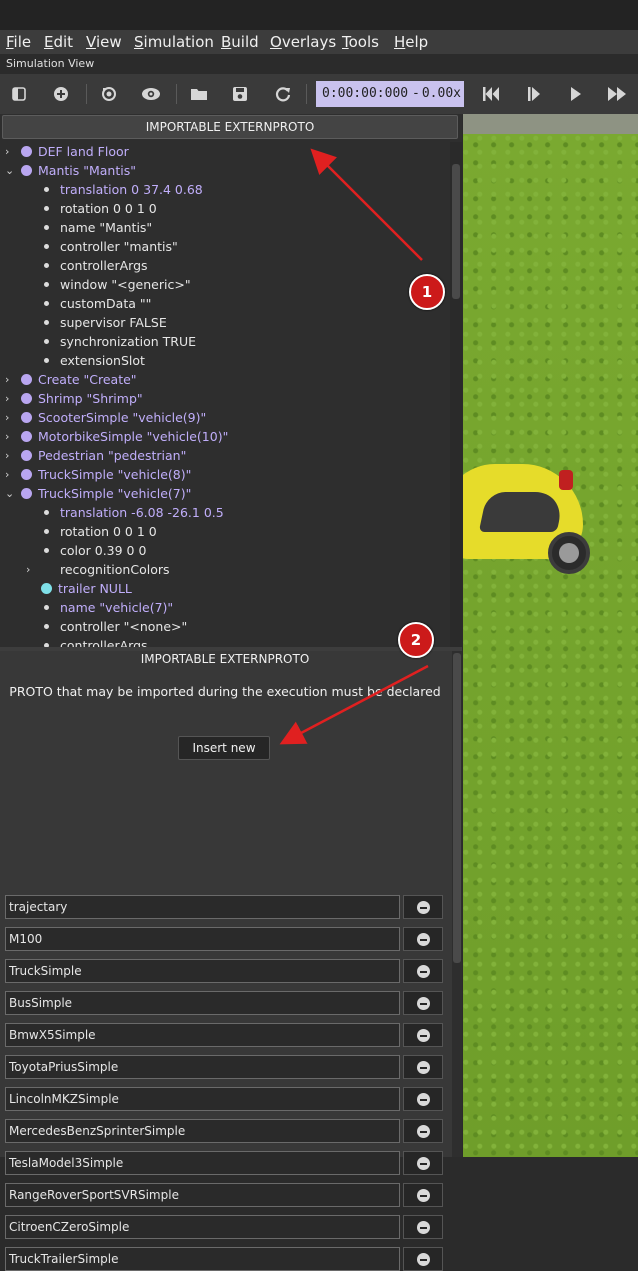 The height and width of the screenshot is (1271, 638). I want to click on open-world-icon, so click(199, 94).